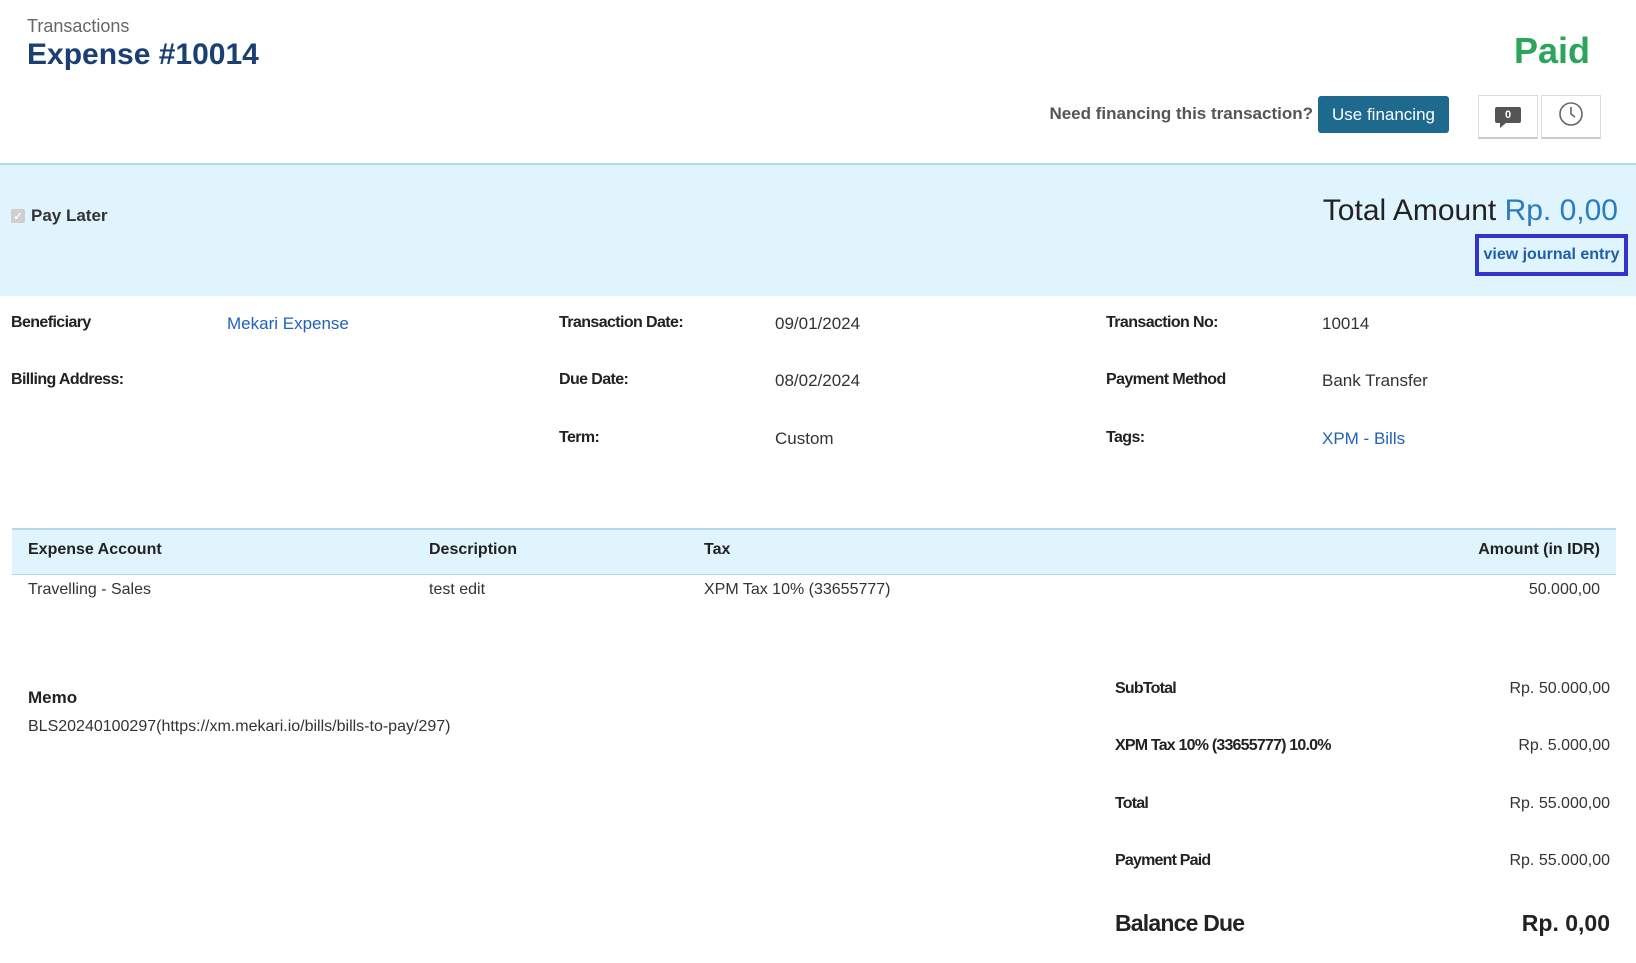  What do you see at coordinates (818, 380) in the screenshot?
I see `due-date-value: 08/02/2024` at bounding box center [818, 380].